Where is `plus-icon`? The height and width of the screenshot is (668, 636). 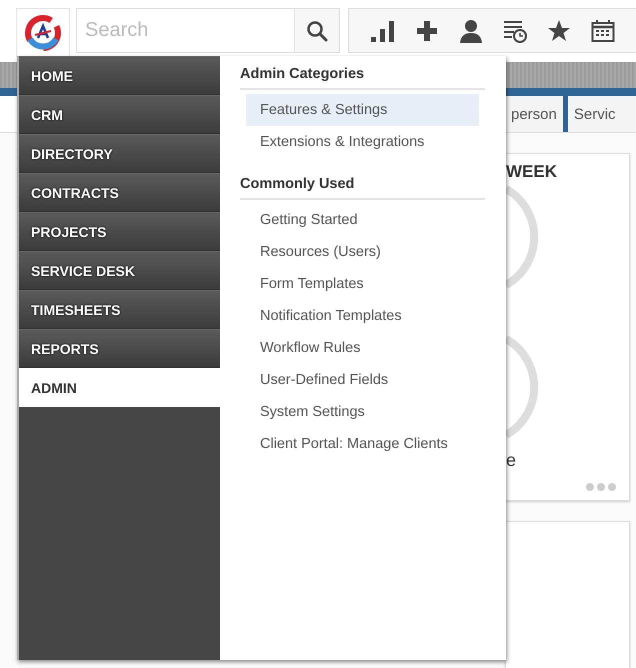 plus-icon is located at coordinates (427, 31).